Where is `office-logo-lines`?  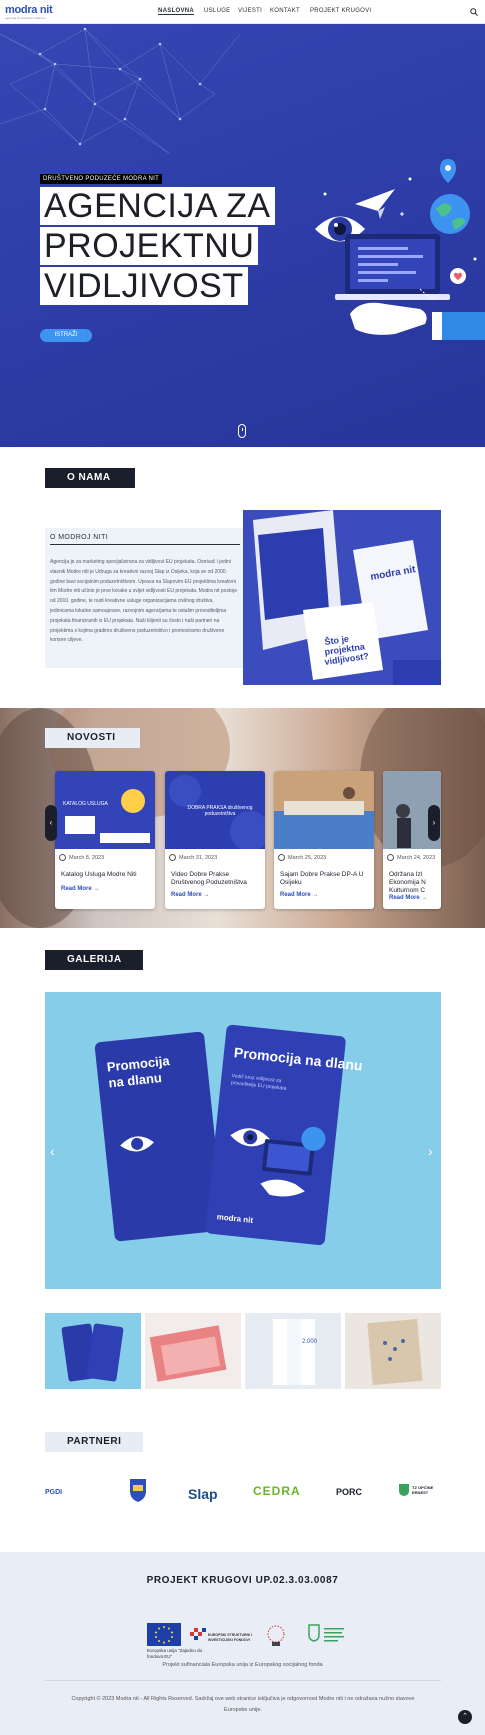 office-logo-lines is located at coordinates (336, 1636).